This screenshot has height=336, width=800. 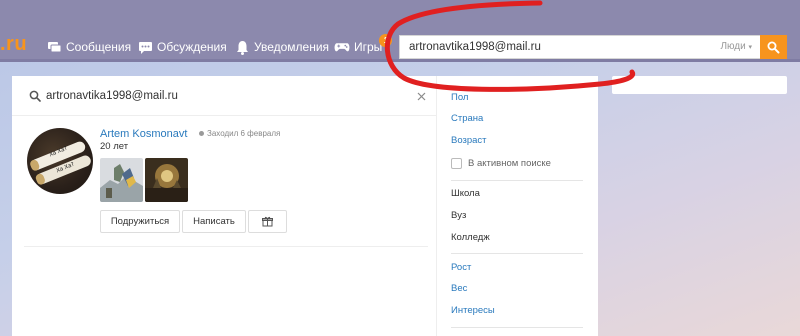 I want to click on filter-height: Рост, so click(x=461, y=267).